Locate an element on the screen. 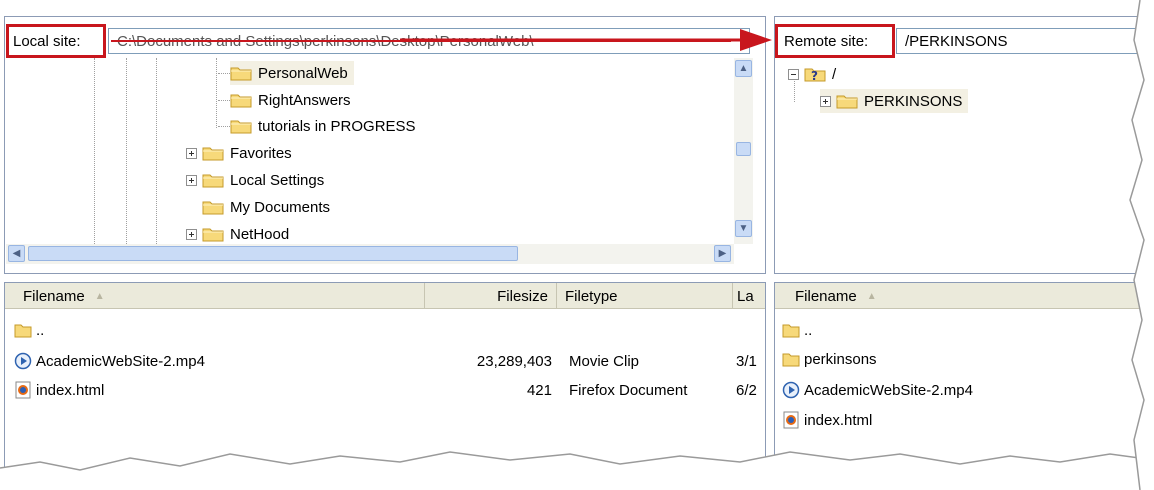  remote-site-label-box: Remote site: is located at coordinates (835, 41).